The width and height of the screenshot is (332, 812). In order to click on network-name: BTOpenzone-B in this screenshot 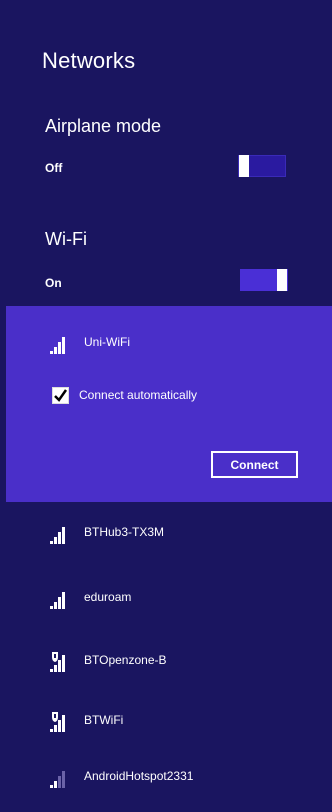, I will do `click(125, 660)`.